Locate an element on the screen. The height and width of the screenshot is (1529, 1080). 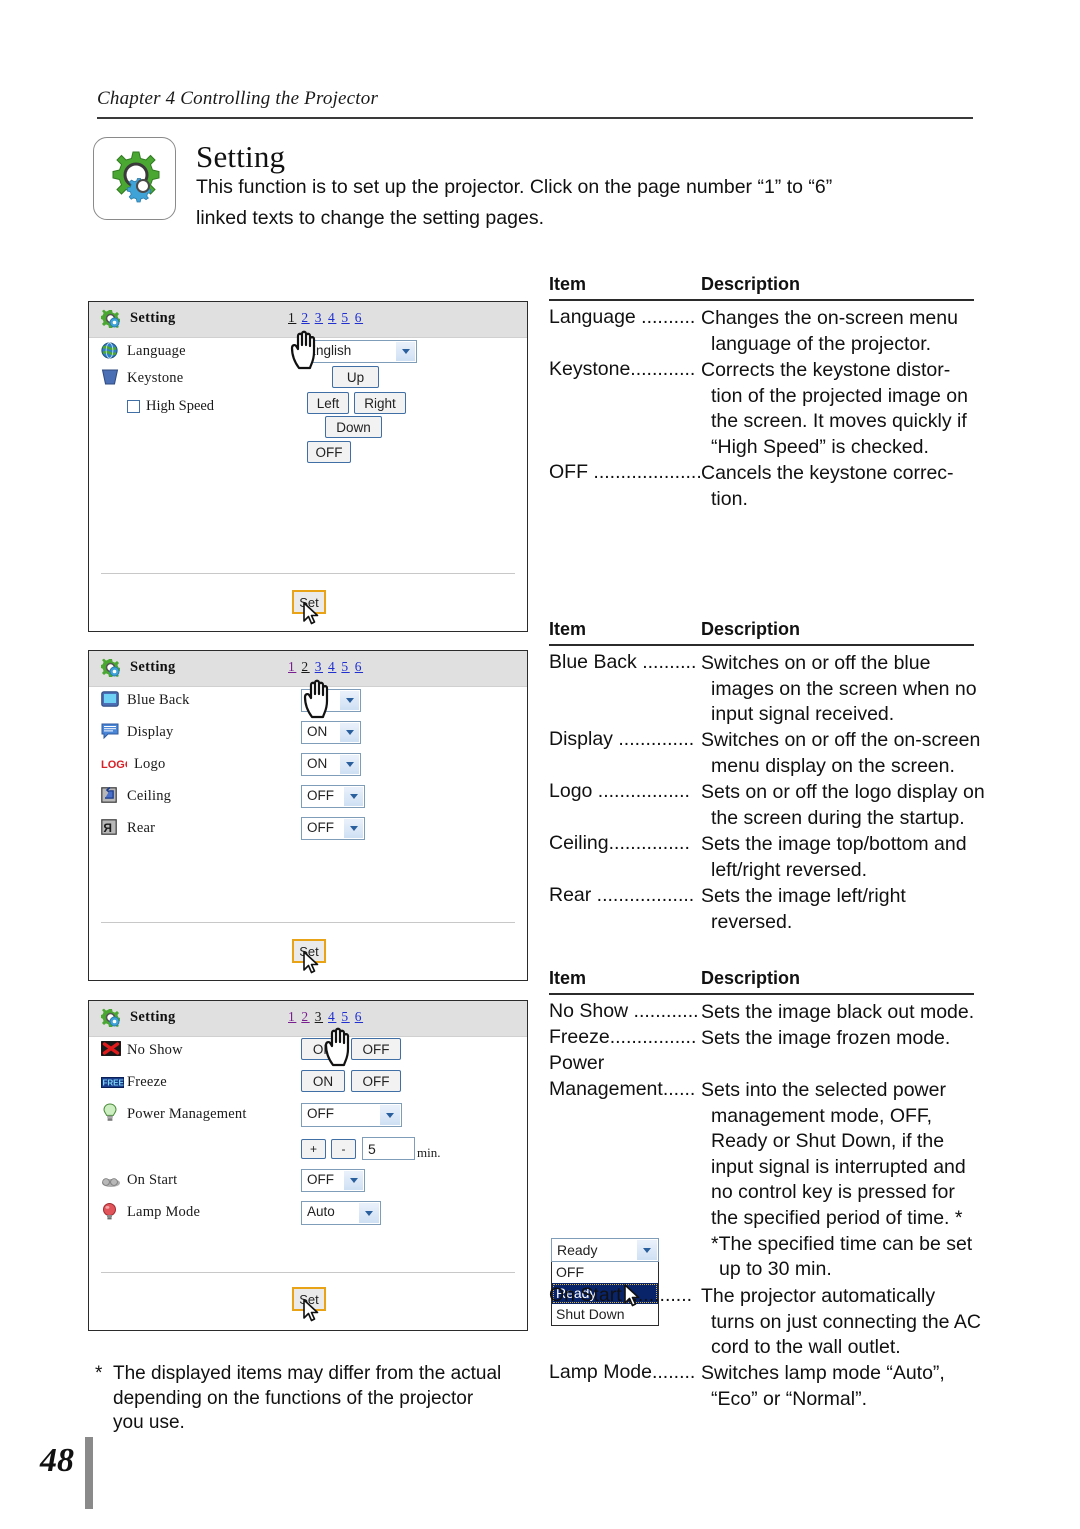
keystone-up-button: Up is located at coordinates (355, 377).